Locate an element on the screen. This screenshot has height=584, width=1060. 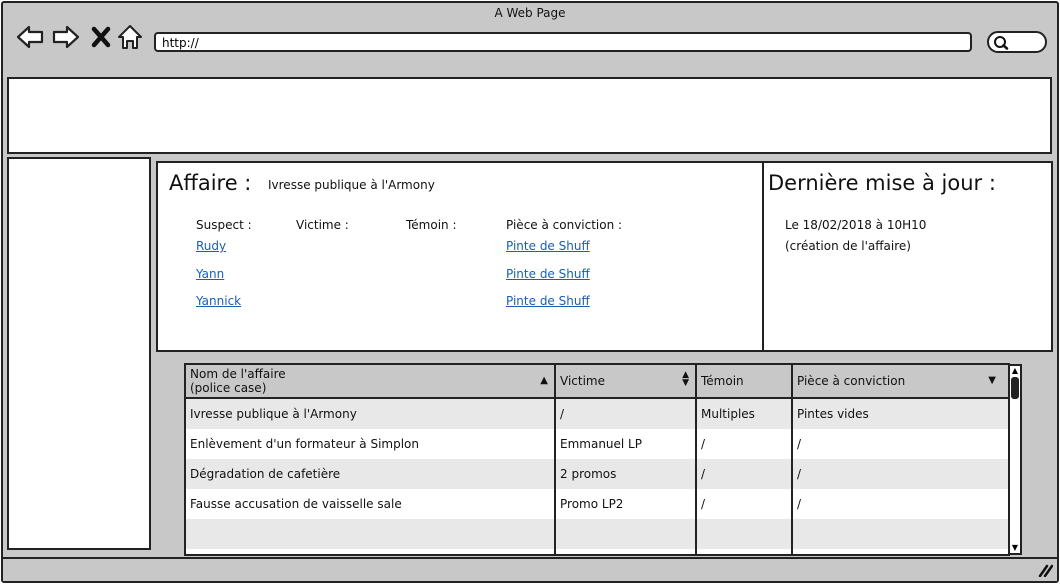
cell-affaire: Ivresse publique à l'Armony is located at coordinates (371, 413).